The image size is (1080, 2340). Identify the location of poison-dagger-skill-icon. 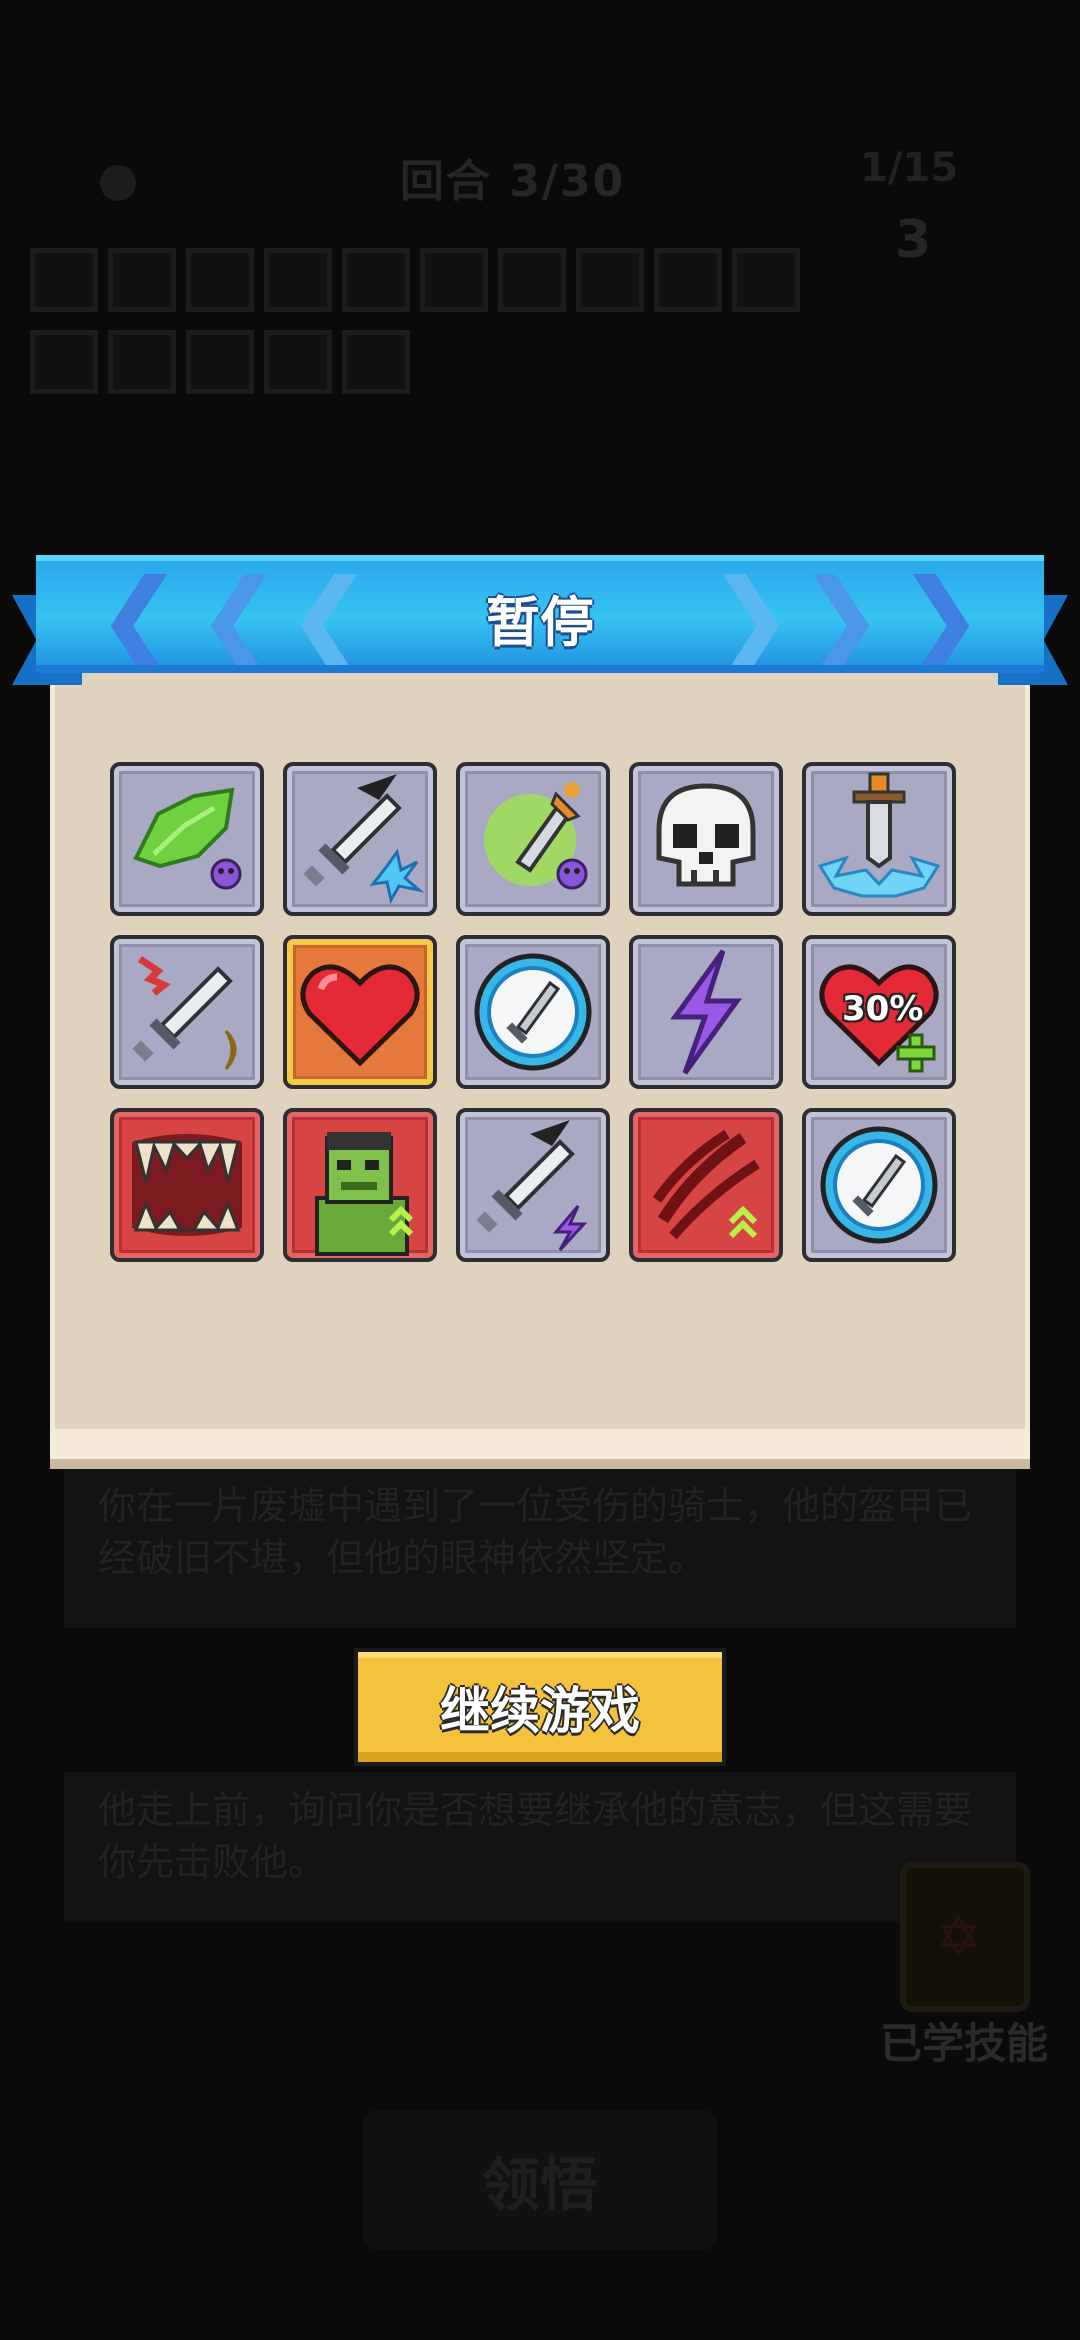
(533, 839).